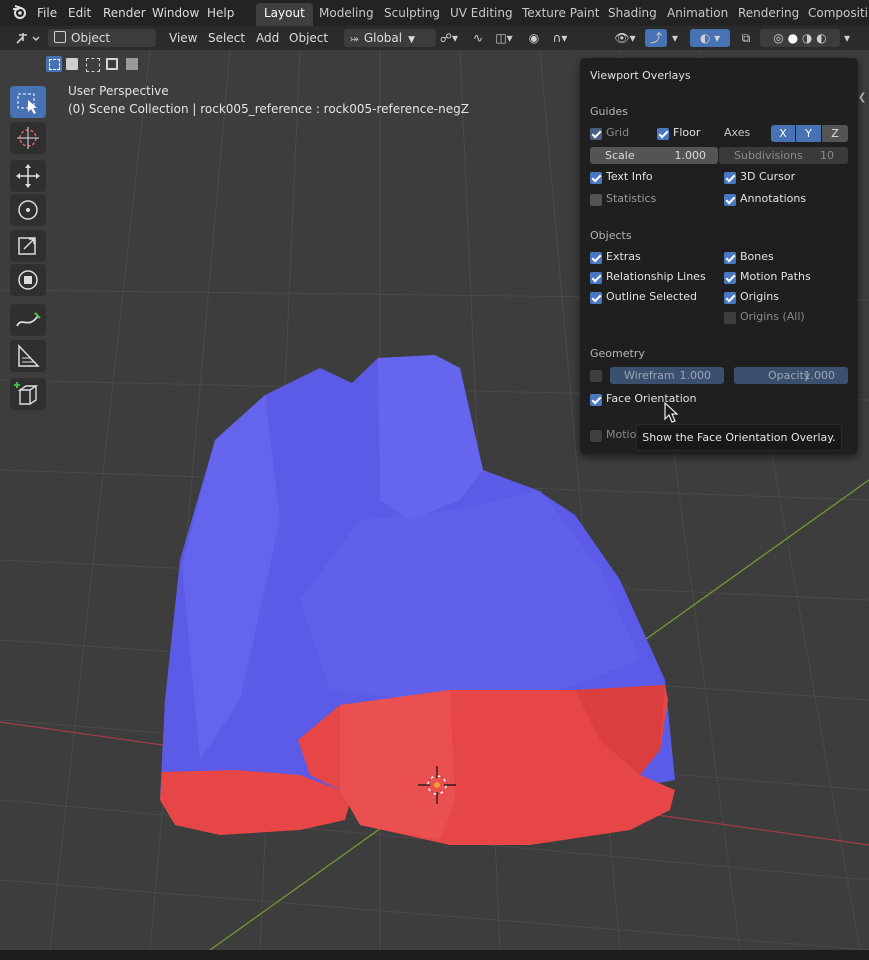 The image size is (869, 960). What do you see at coordinates (827, 155) in the screenshot?
I see `subdivisions-field-value: 10` at bounding box center [827, 155].